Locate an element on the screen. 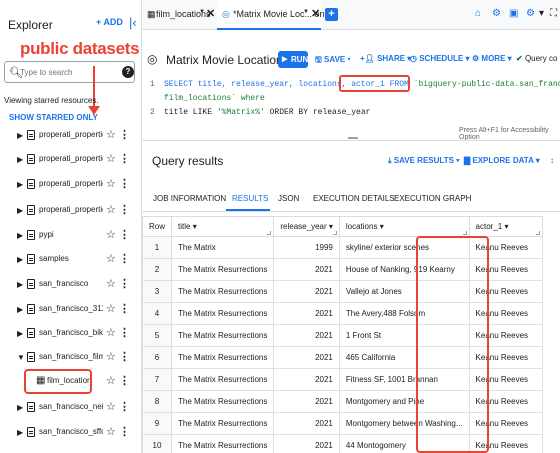  save-button: 🖫︎ SAVE ▾ is located at coordinates (332, 61).